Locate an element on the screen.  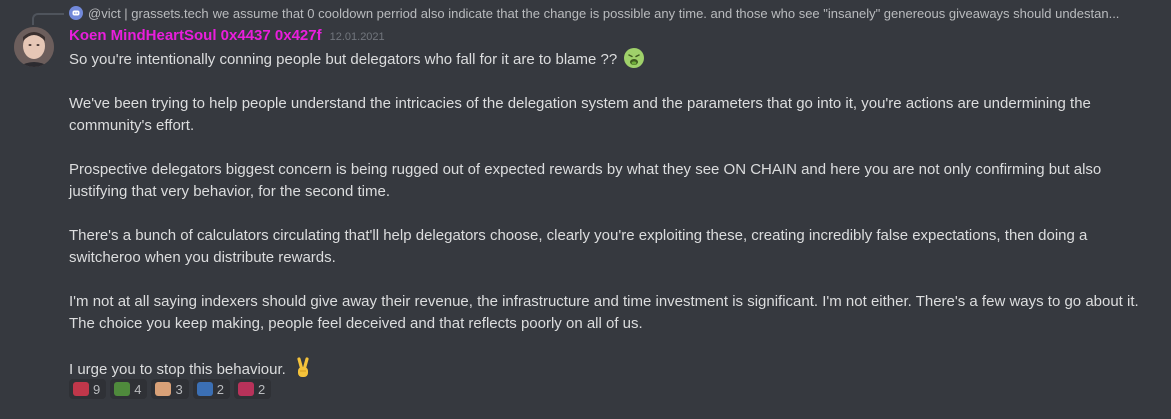
reaction: 3 is located at coordinates (170, 389).